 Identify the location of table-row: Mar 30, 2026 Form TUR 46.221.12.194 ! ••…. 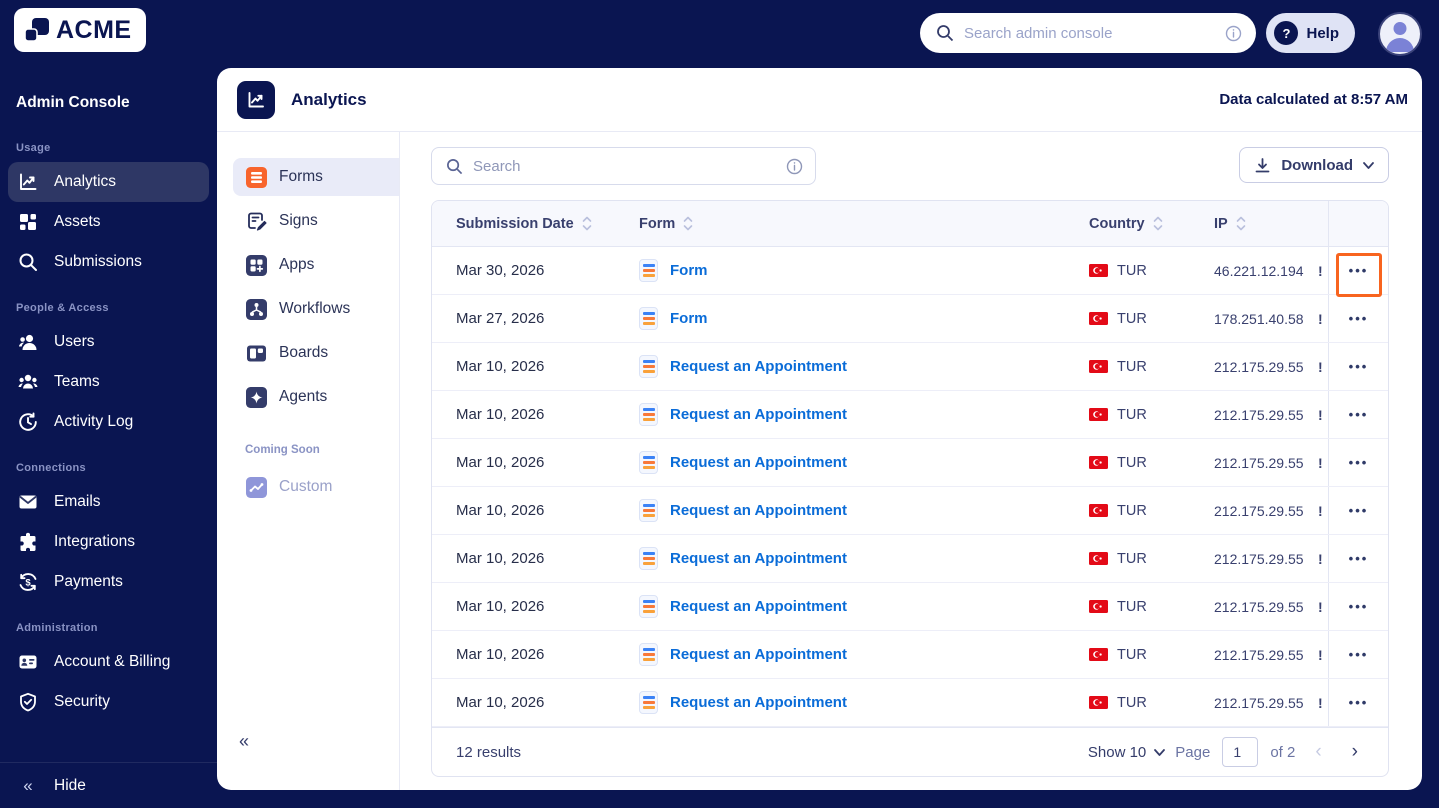
(910, 271).